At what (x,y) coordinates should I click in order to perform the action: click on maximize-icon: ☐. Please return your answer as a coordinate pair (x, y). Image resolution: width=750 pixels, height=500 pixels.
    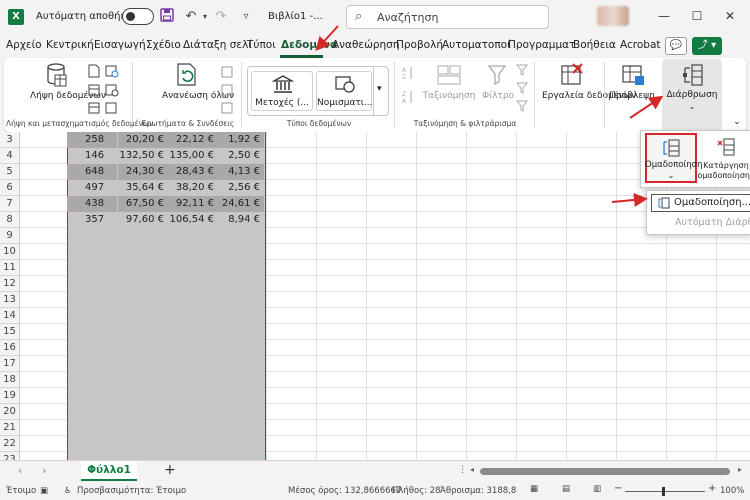
    Looking at the image, I should click on (697, 16).